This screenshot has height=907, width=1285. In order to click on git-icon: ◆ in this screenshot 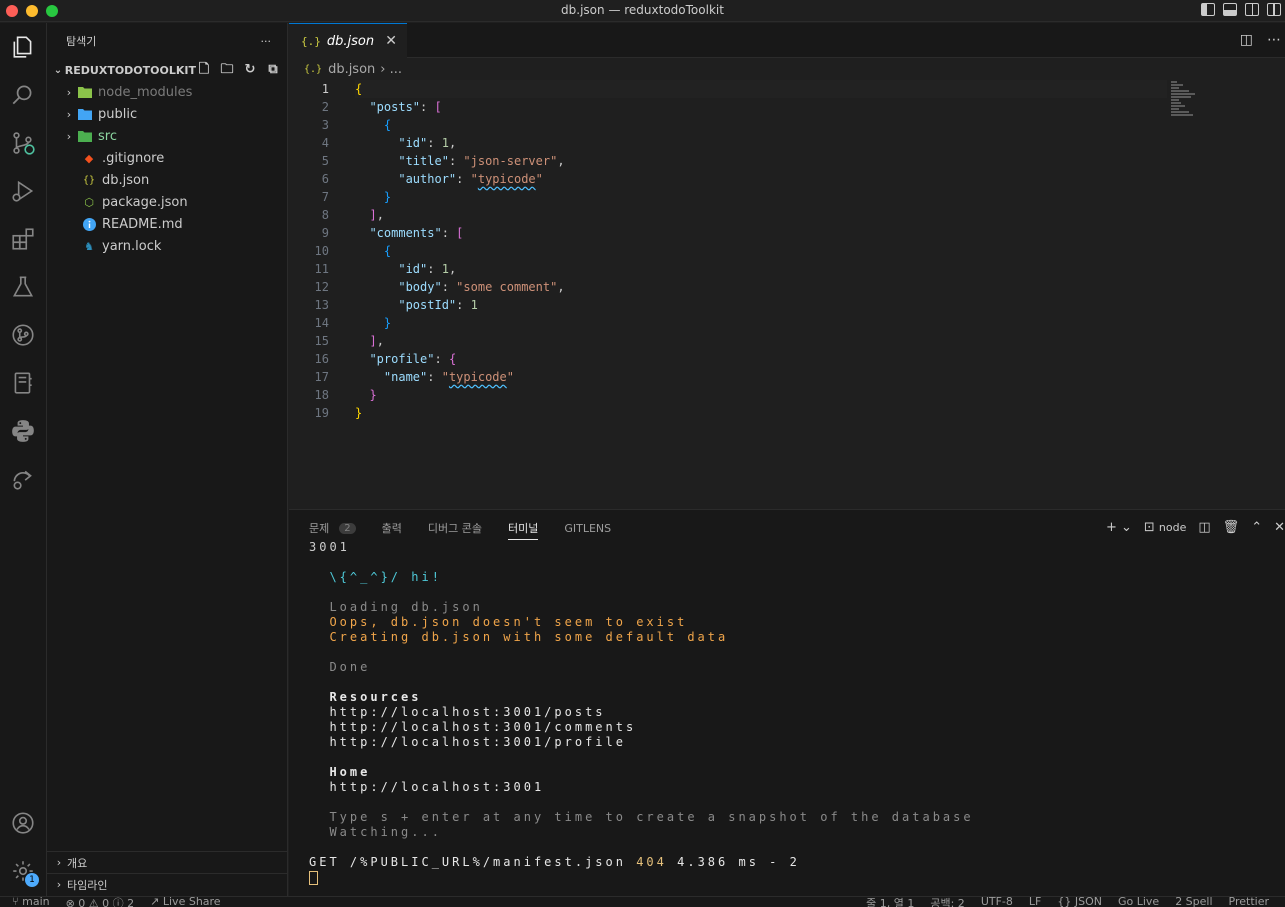, I will do `click(89, 158)`.